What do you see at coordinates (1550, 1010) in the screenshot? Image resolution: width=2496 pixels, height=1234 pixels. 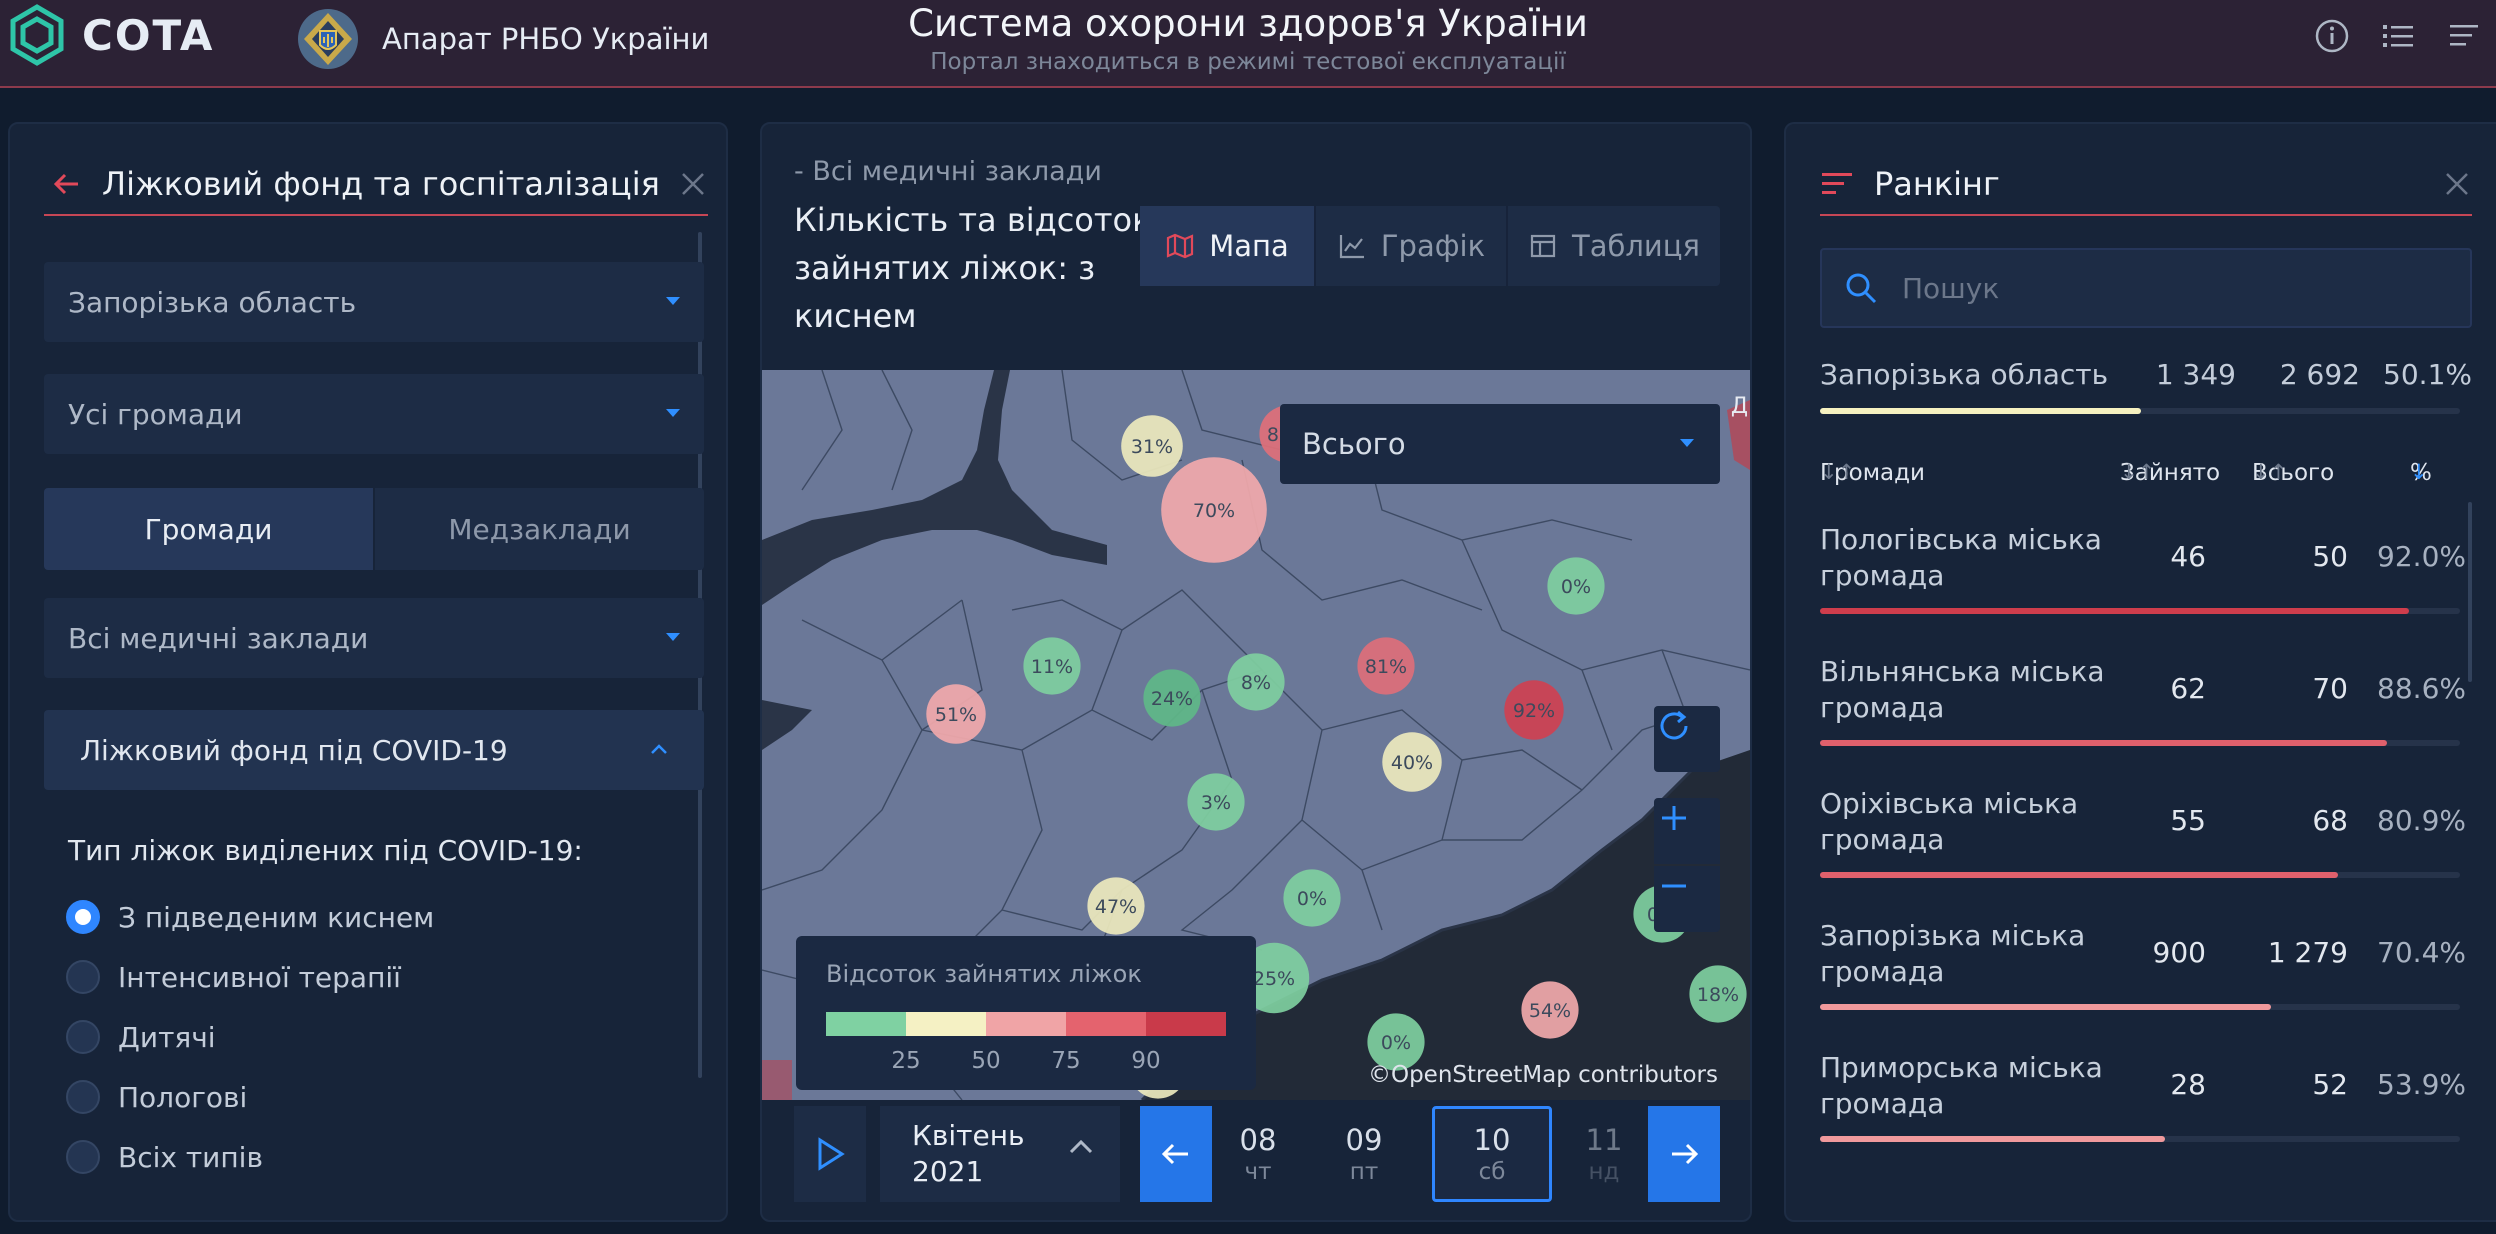 I see `cluster-marker: 54%` at bounding box center [1550, 1010].